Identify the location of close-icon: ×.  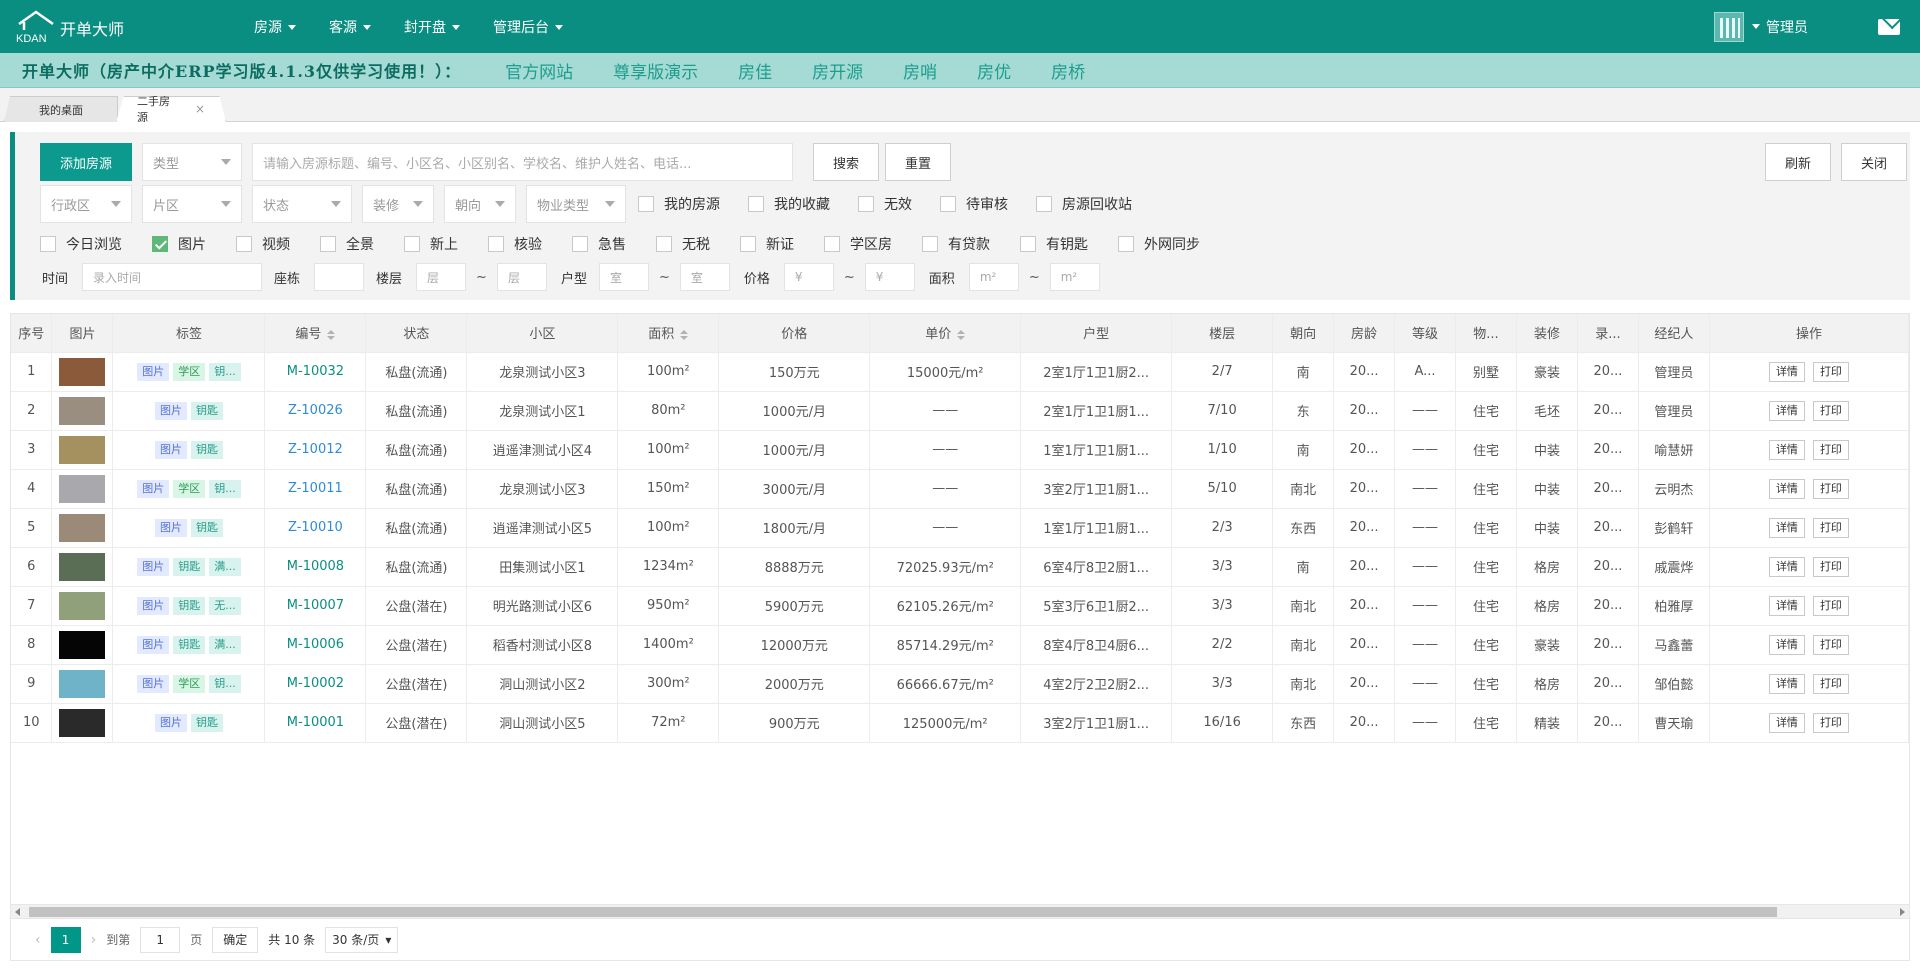
(200, 109).